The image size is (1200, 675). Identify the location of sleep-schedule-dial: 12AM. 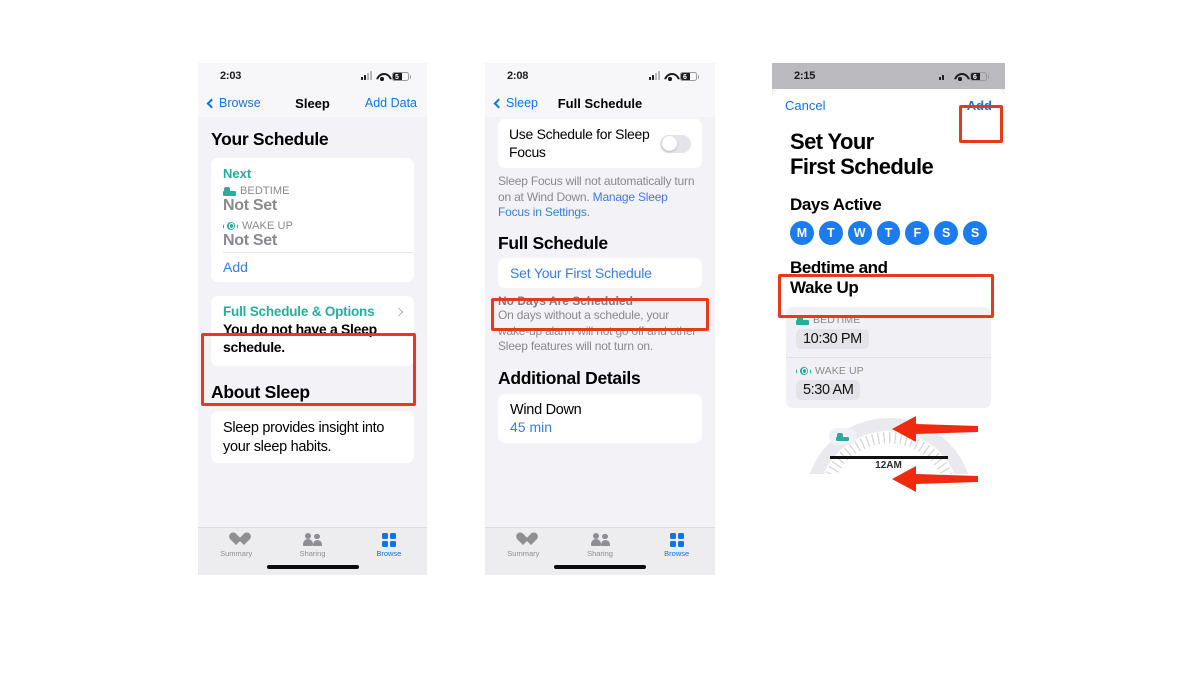
(888, 444).